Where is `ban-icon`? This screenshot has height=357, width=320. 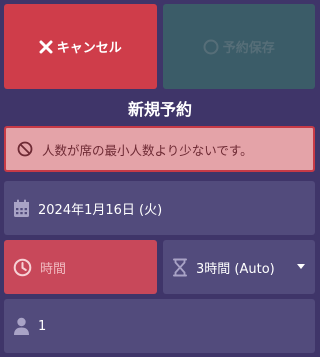 ban-icon is located at coordinates (25, 149).